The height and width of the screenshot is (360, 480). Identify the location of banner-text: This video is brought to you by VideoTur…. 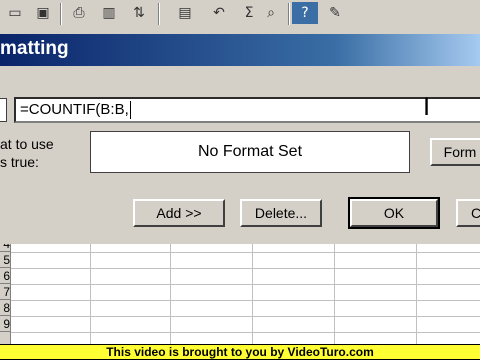
(240, 352).